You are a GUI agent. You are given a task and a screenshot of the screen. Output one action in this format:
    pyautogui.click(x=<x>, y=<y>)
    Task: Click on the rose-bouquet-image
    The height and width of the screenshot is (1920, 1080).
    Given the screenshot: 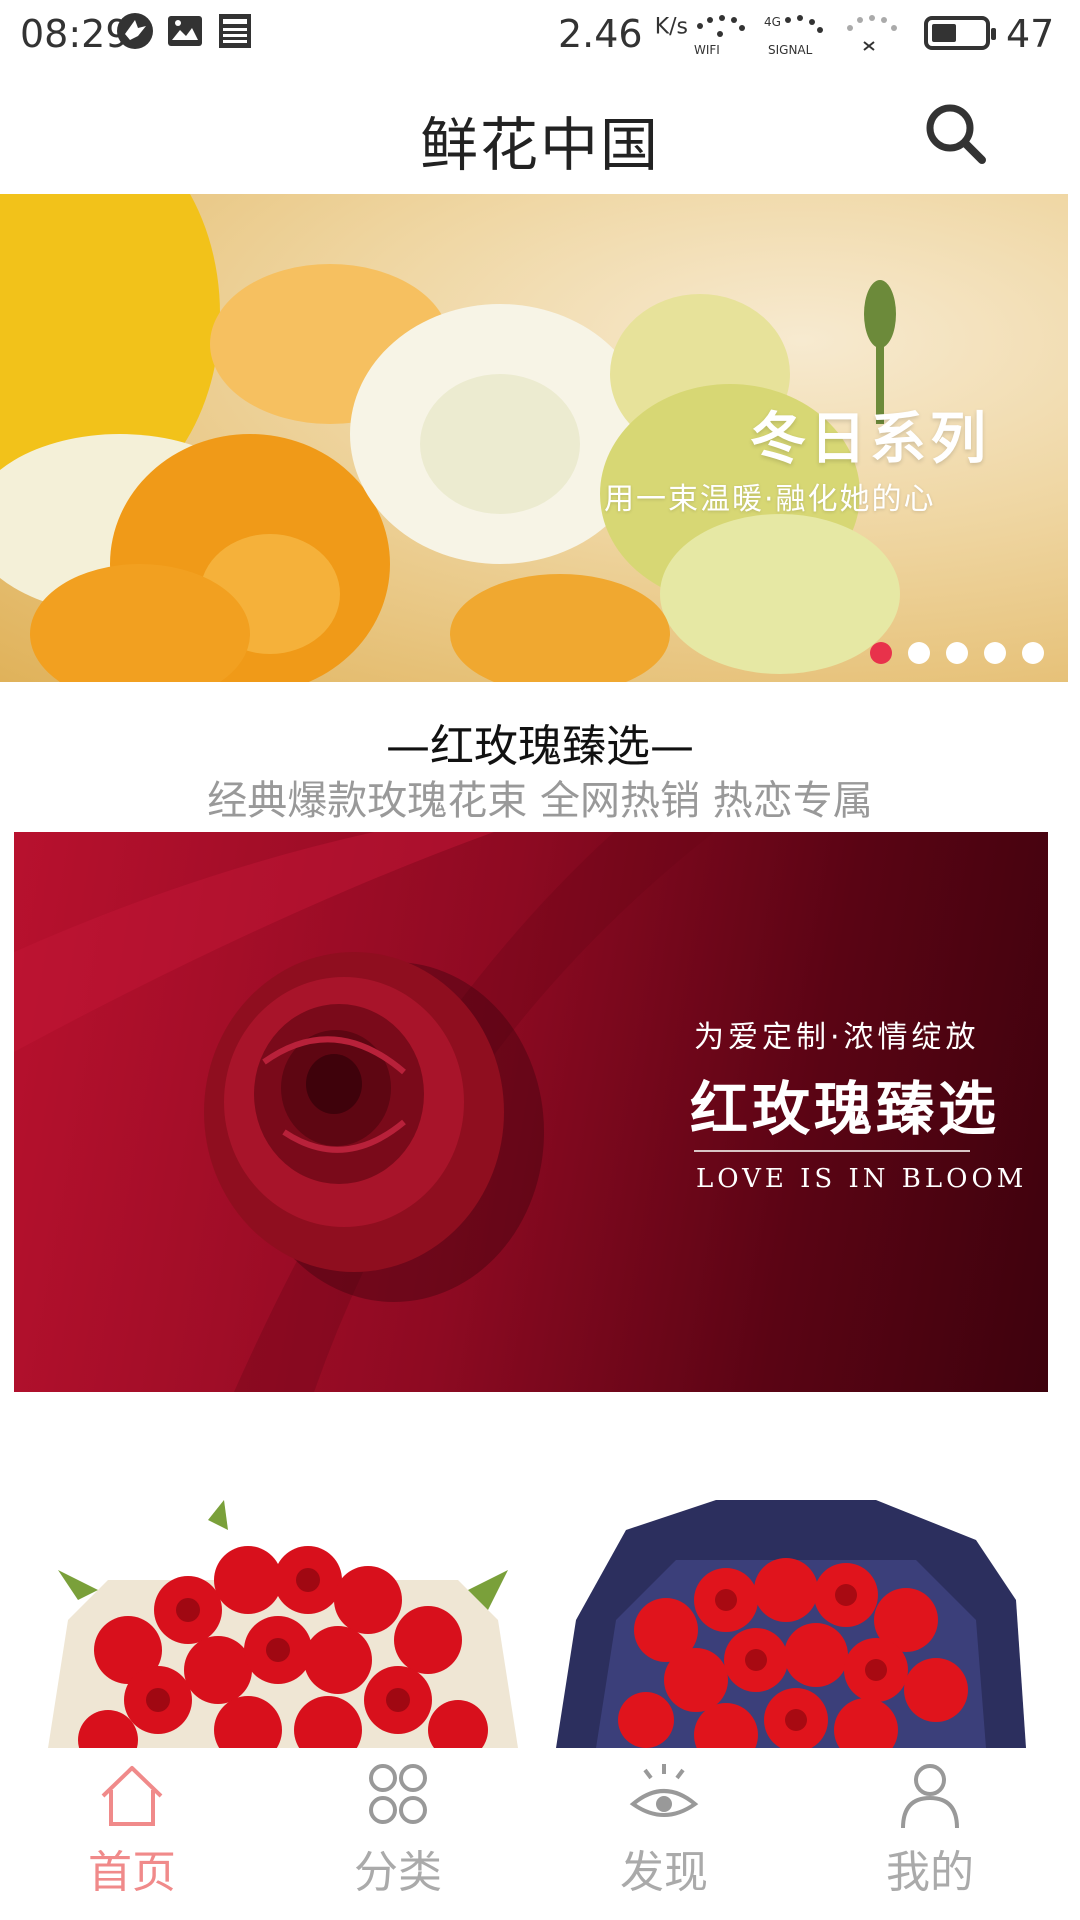 What is the action you would take?
    pyautogui.click(x=283, y=1624)
    